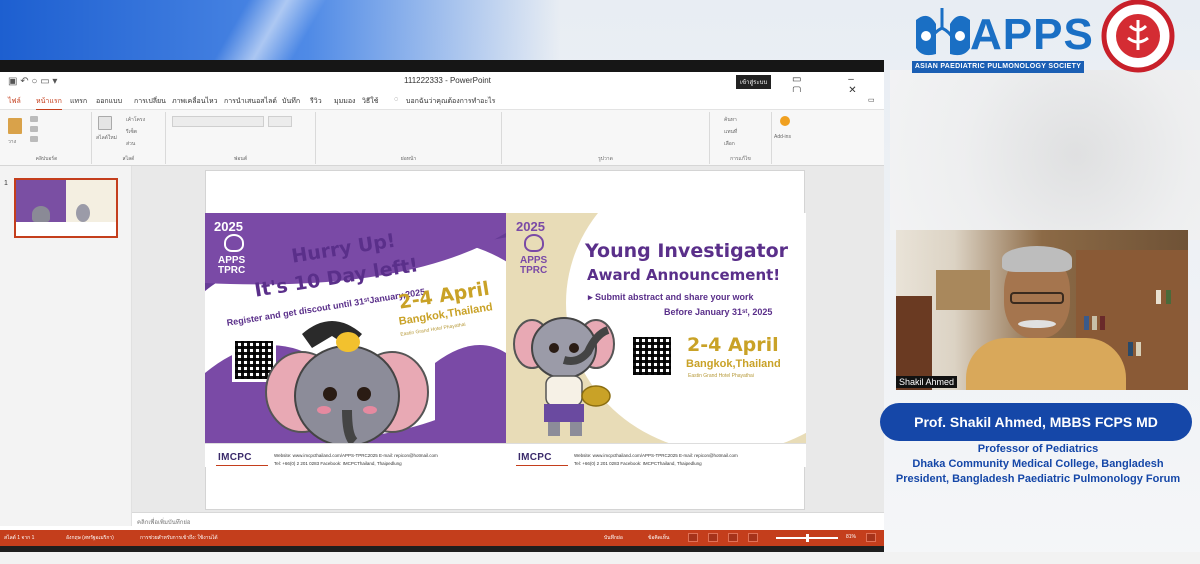 This screenshot has width=1200, height=564. Describe the element at coordinates (754, 82) in the screenshot. I see `sign-in-button: เข้าสู่ระบบ` at that location.